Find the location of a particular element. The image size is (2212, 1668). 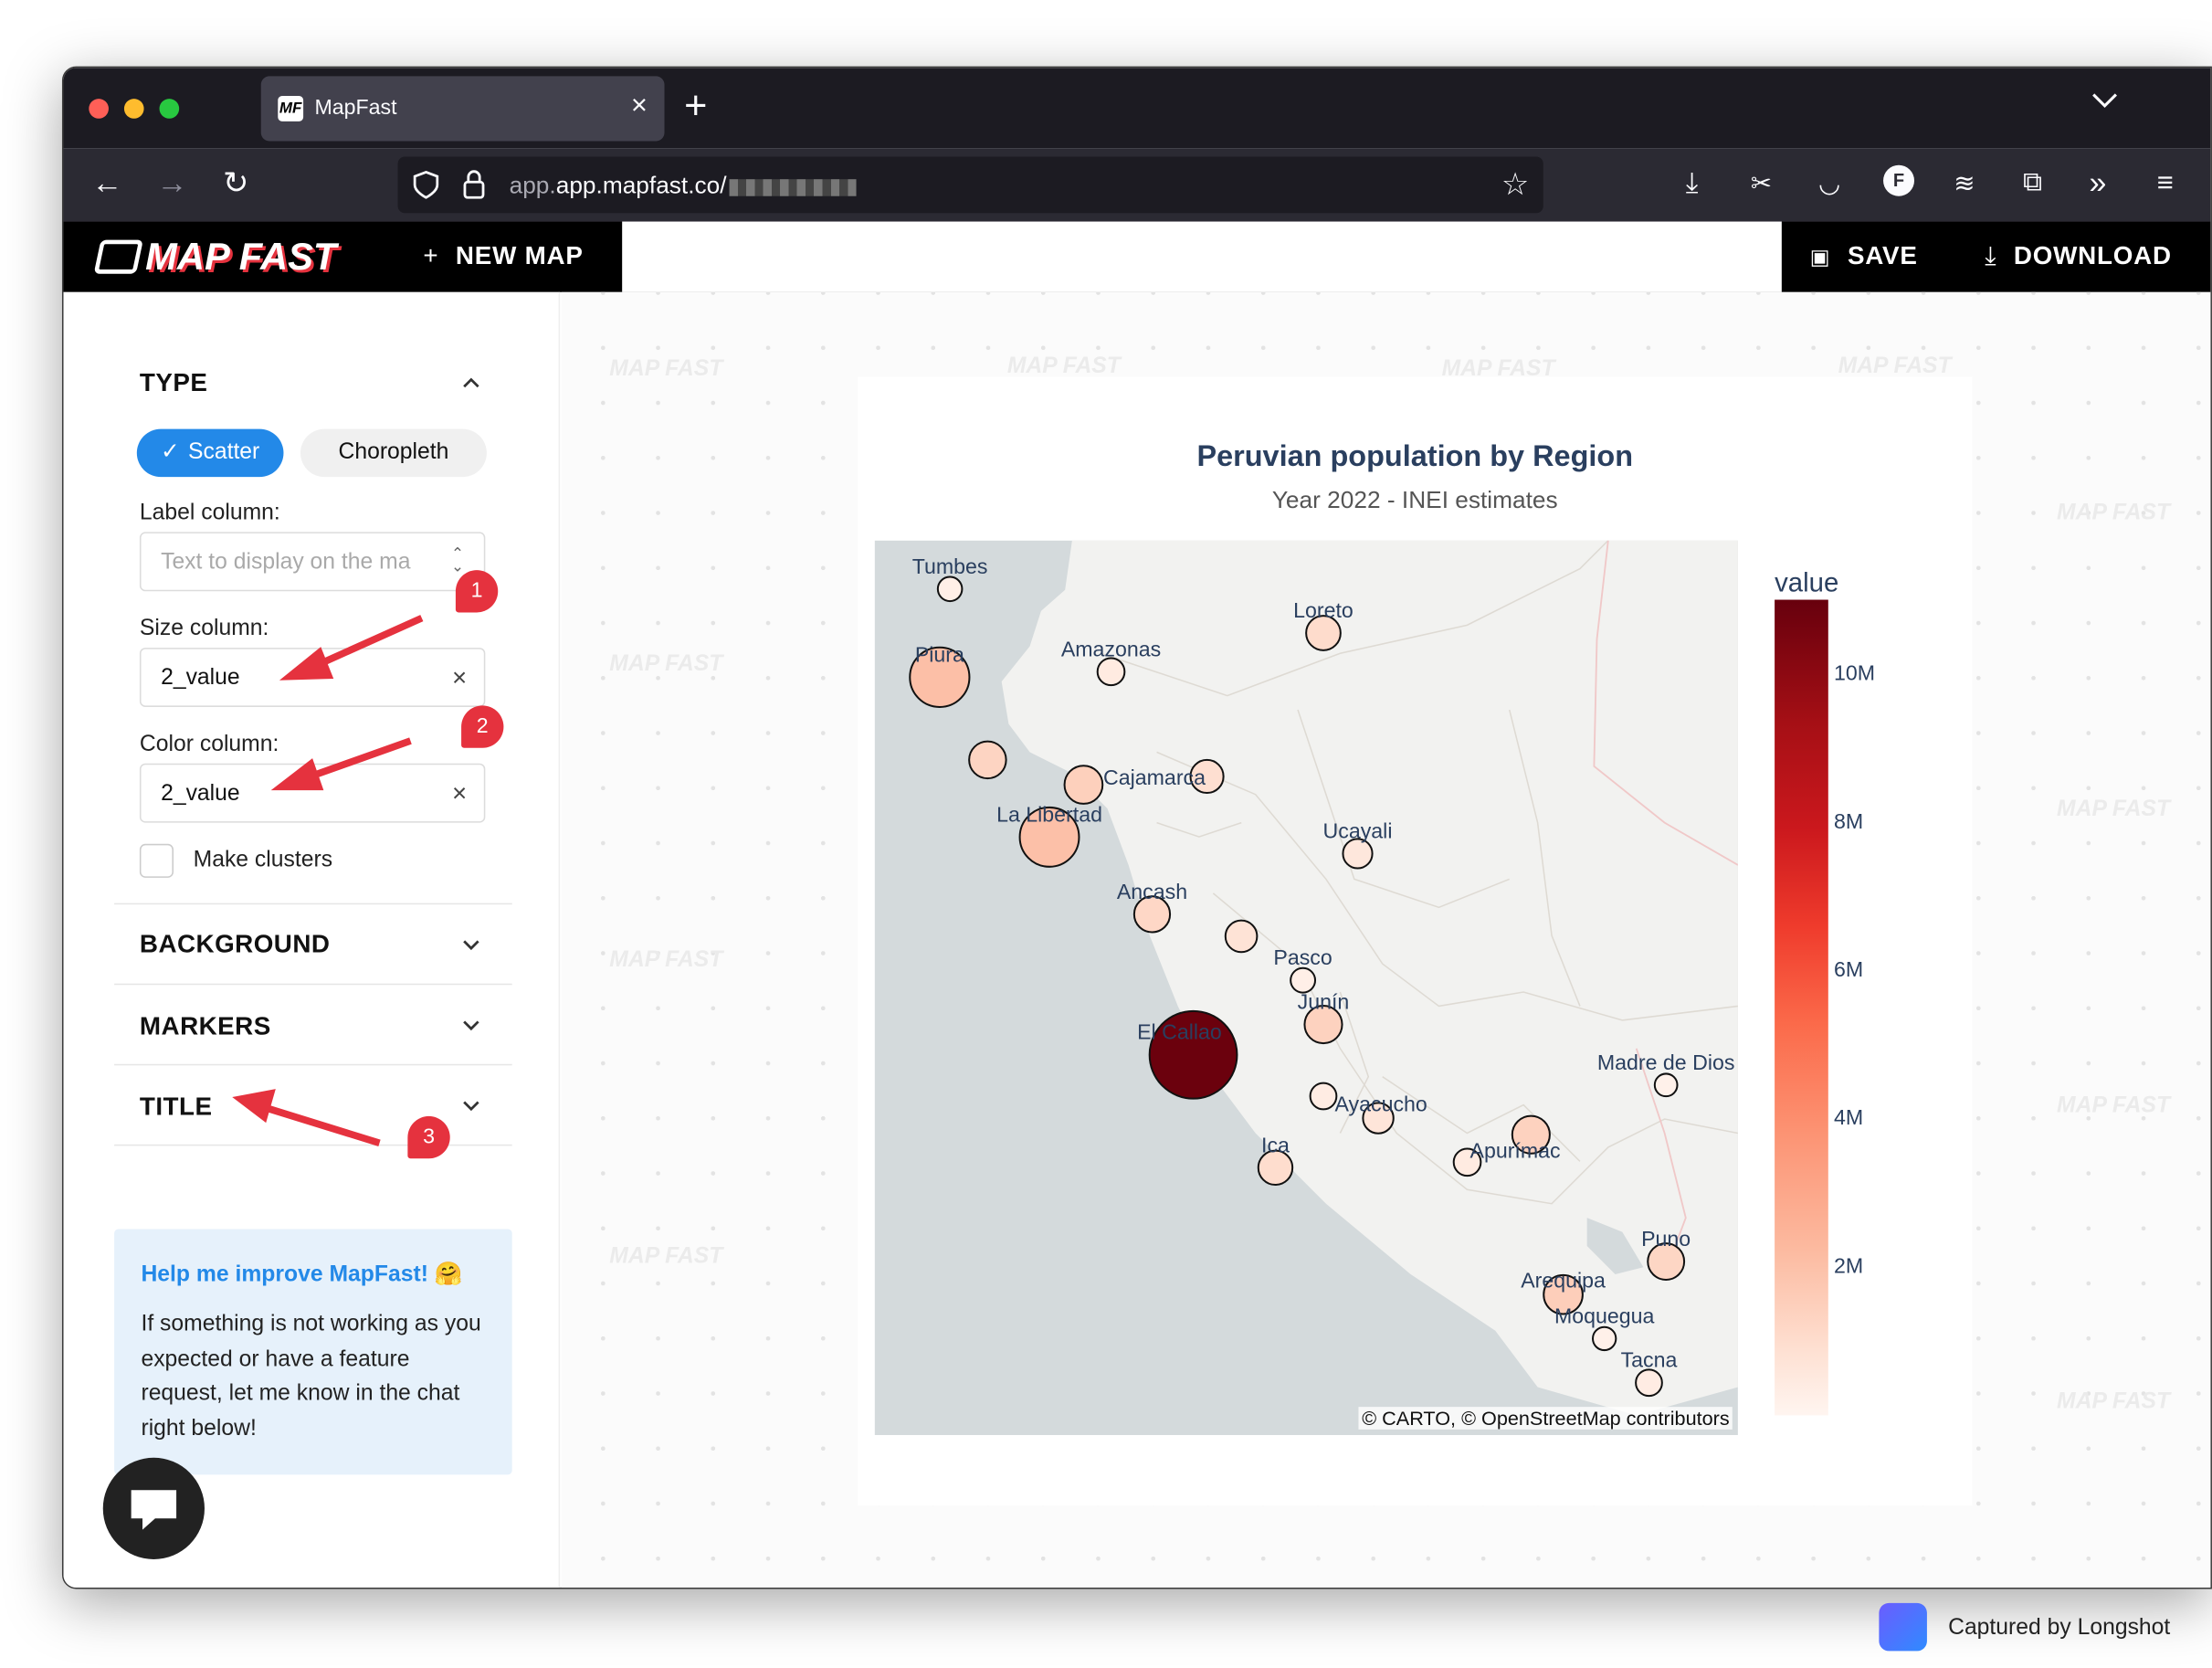

save-button: ▣ SAVE is located at coordinates (1864, 256).